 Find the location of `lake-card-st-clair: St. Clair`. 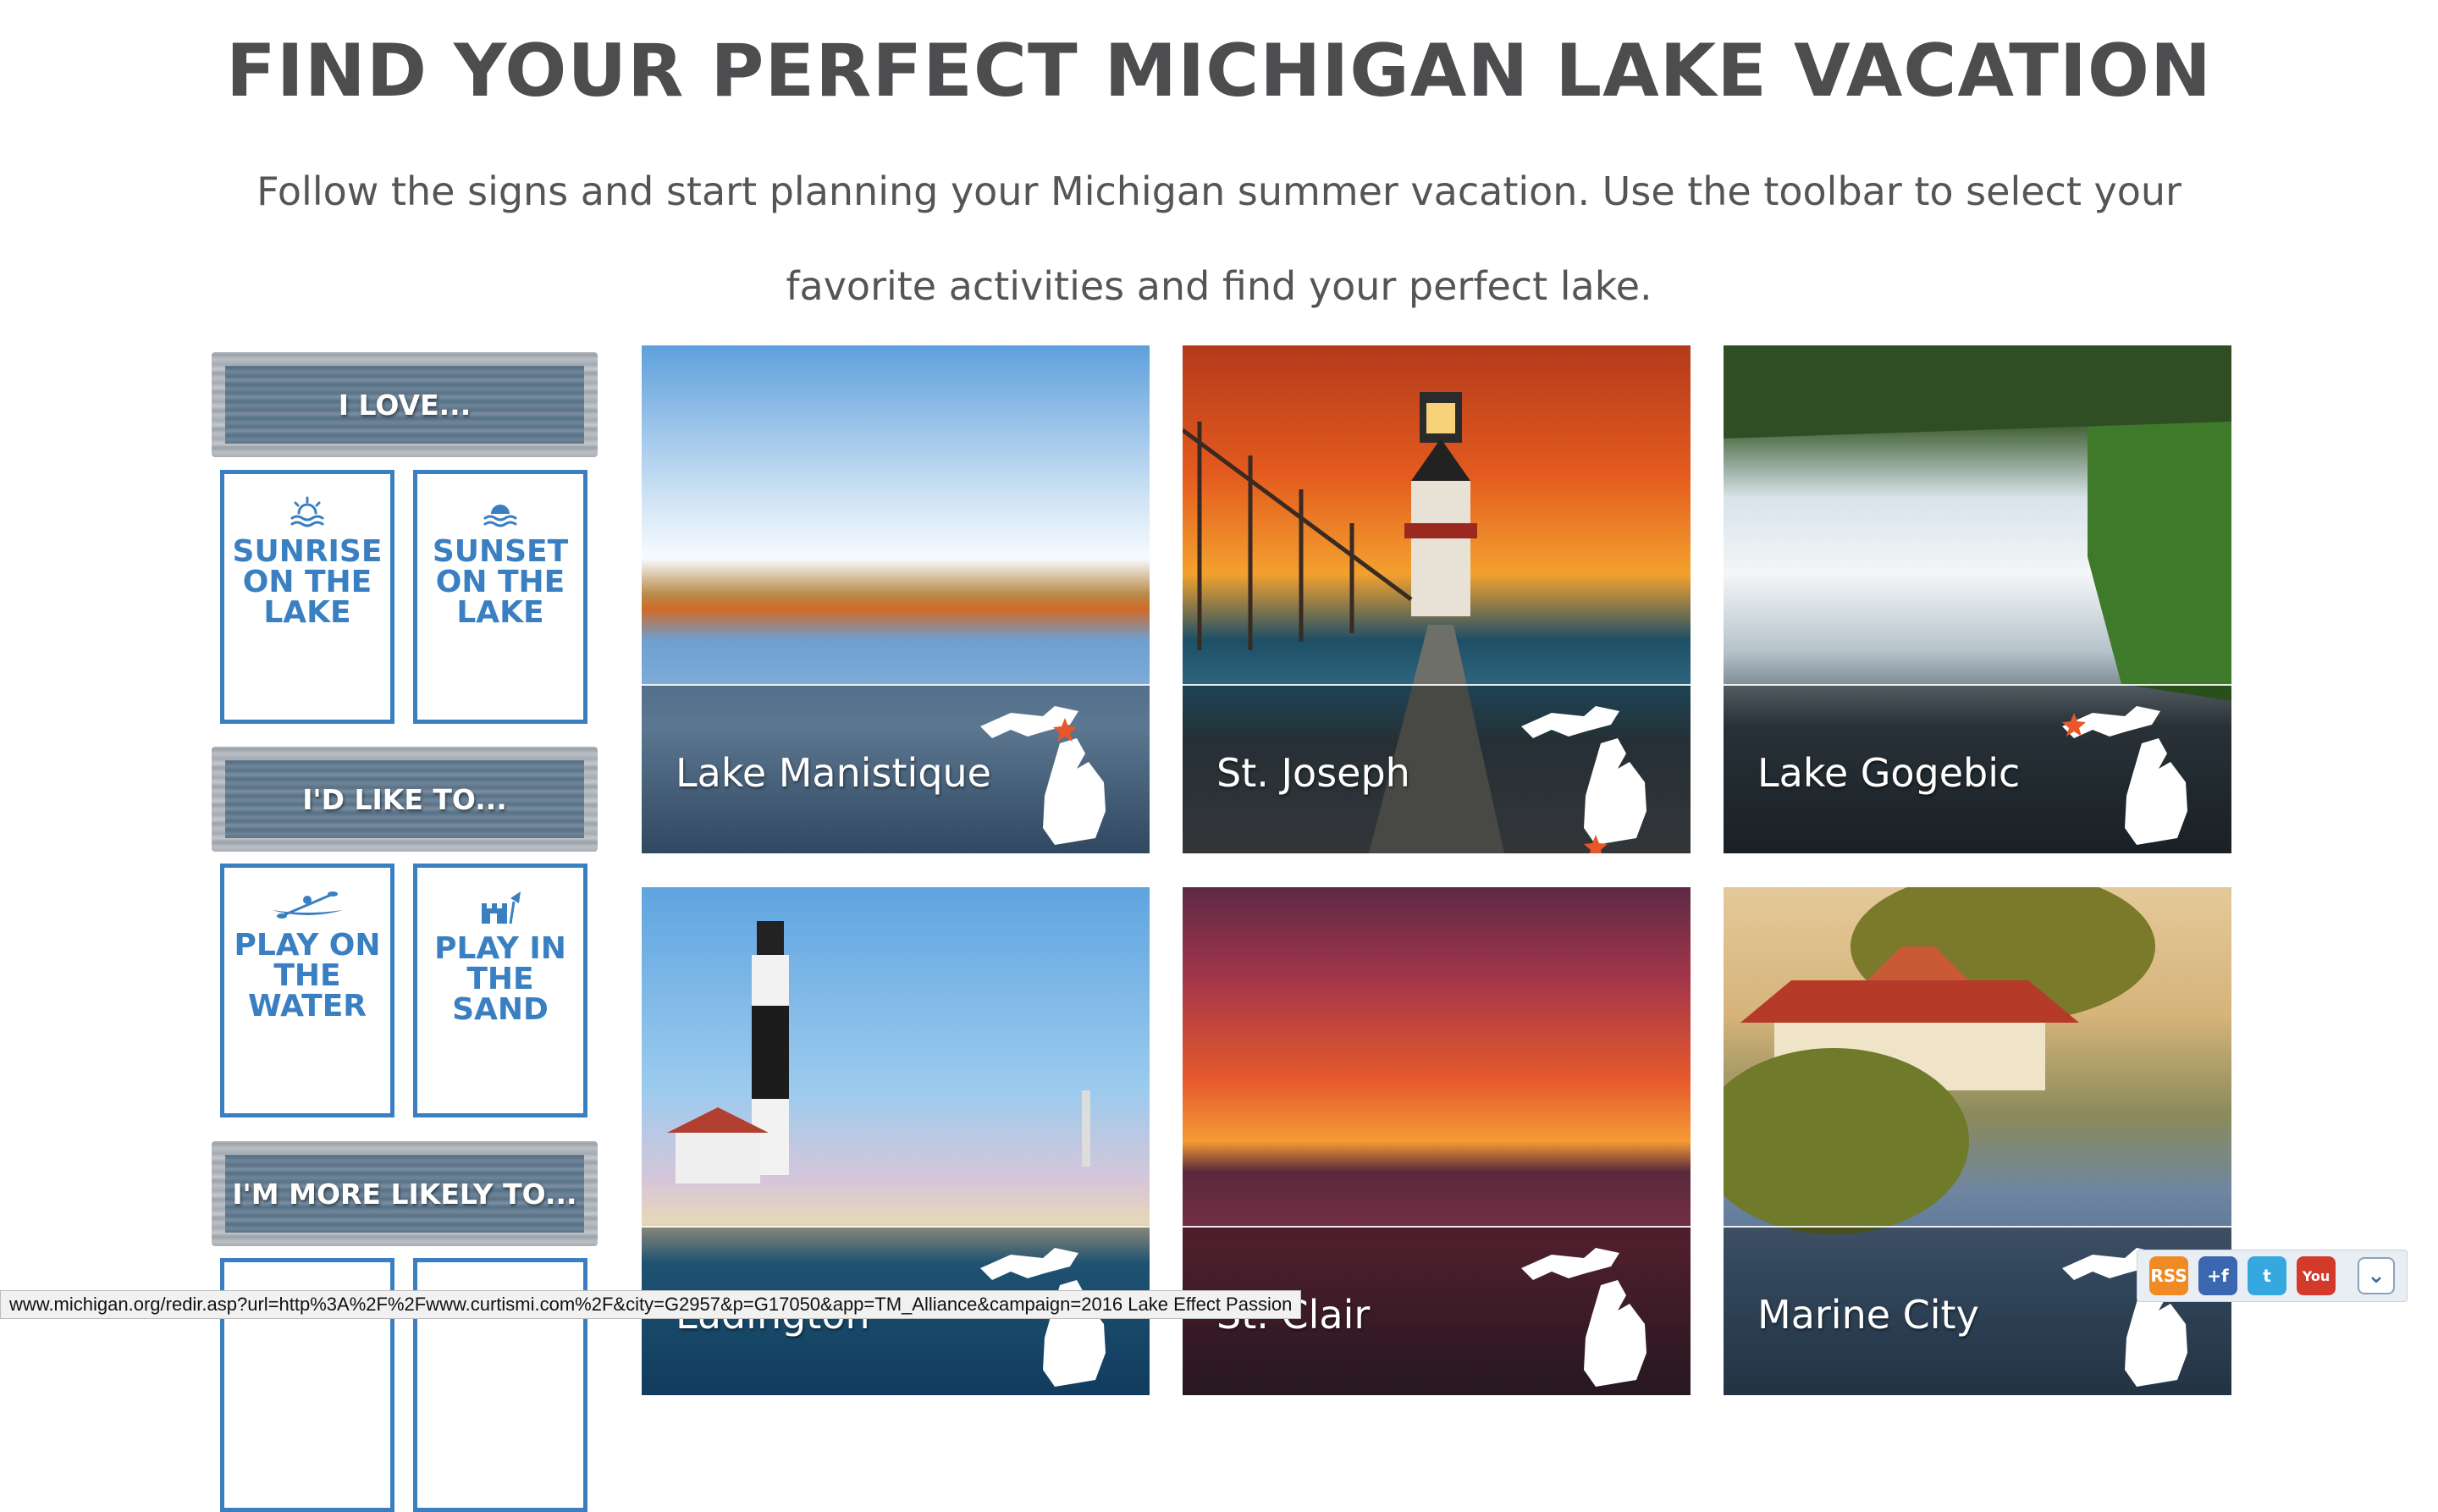

lake-card-st-clair: St. Clair is located at coordinates (1437, 1141).